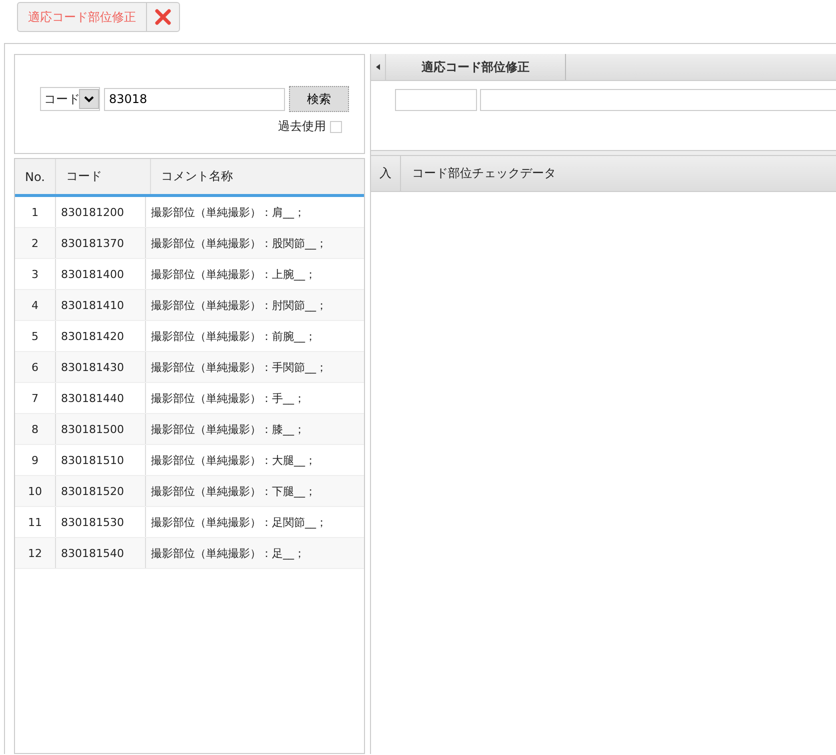 The height and width of the screenshot is (755, 836). Describe the element at coordinates (228, 398) in the screenshot. I see `table-cell-text: 撮影部位（単純撮影）：手__；` at that location.